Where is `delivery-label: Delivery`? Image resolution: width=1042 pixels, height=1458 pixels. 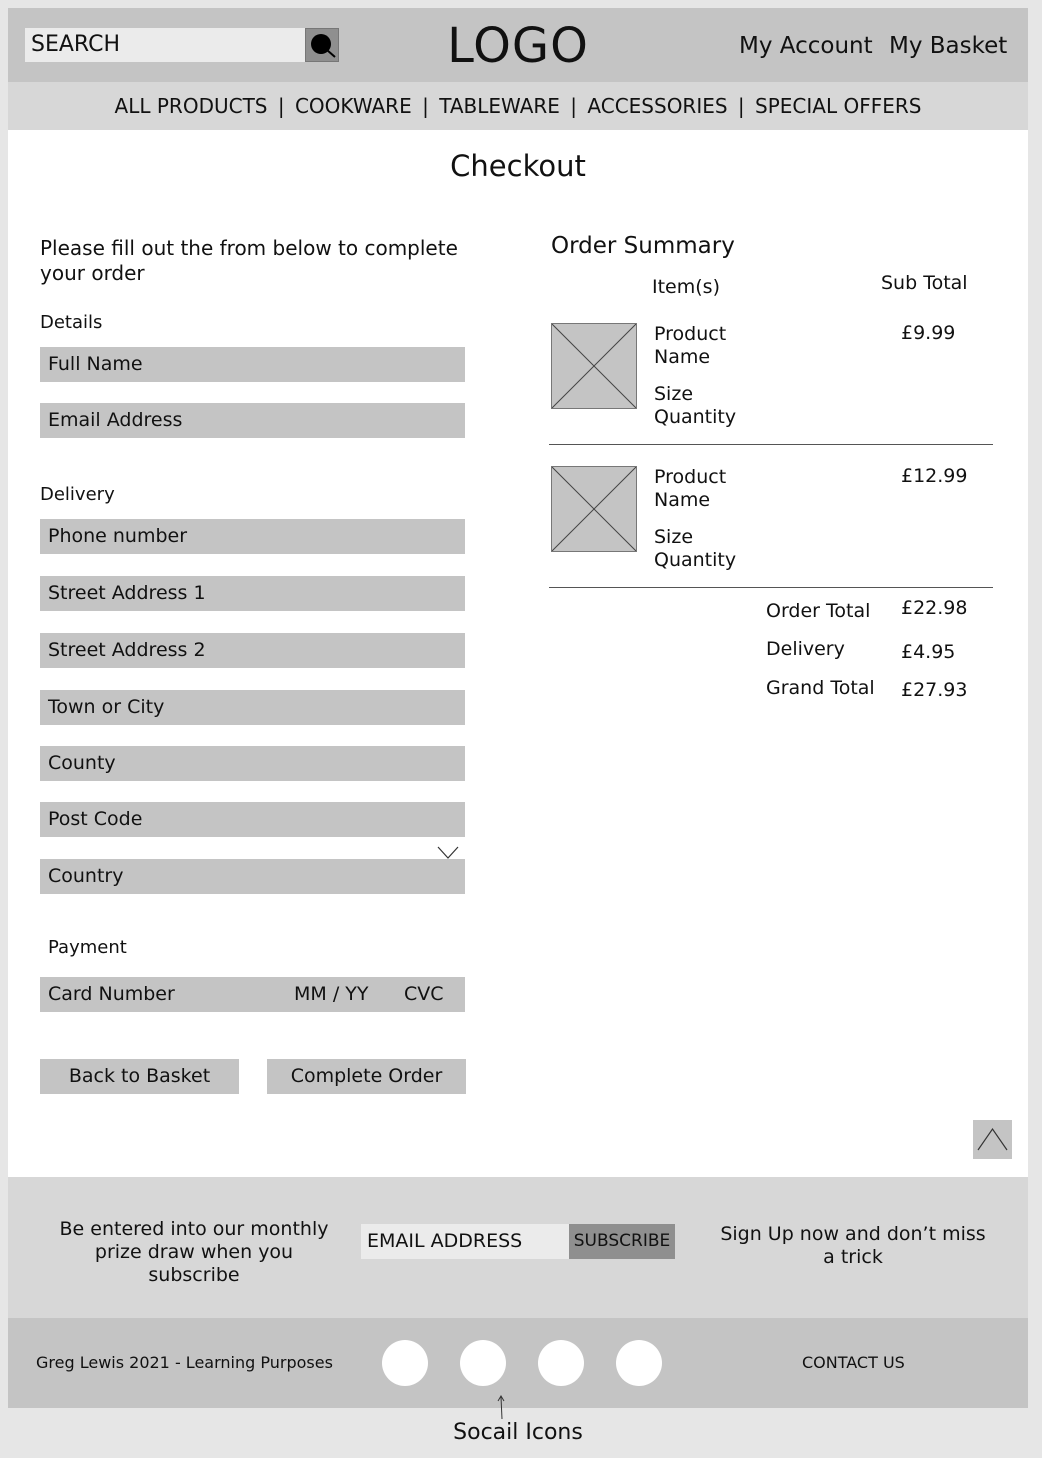
delivery-label: Delivery is located at coordinates (805, 649).